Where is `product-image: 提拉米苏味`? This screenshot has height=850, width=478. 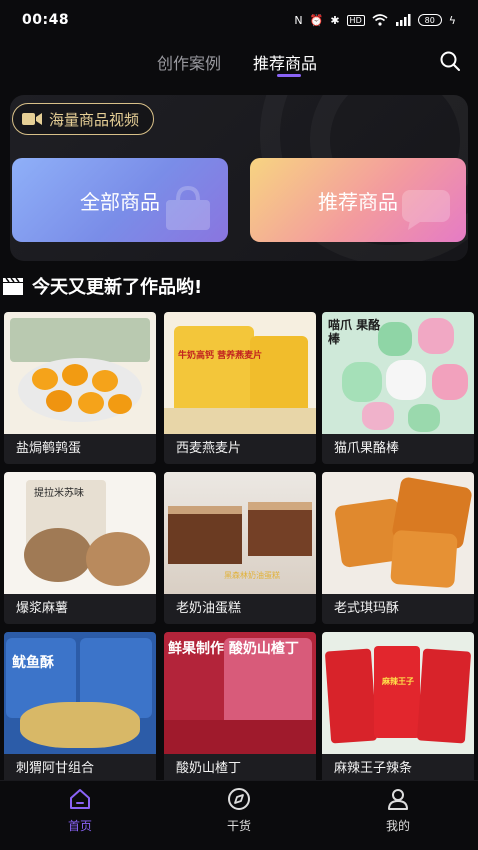 product-image: 提拉米苏味 is located at coordinates (80, 533).